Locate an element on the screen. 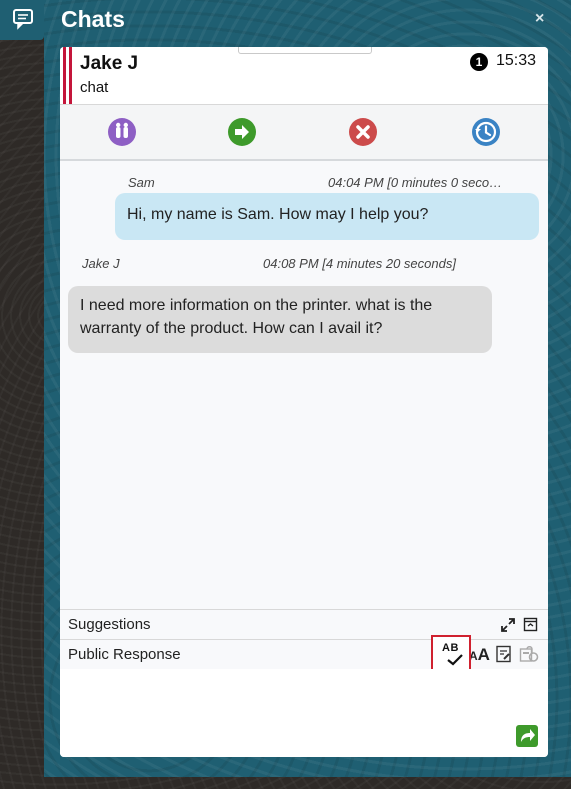 Image resolution: width=571 pixels, height=789 pixels. session-time: 15:33 is located at coordinates (516, 60).